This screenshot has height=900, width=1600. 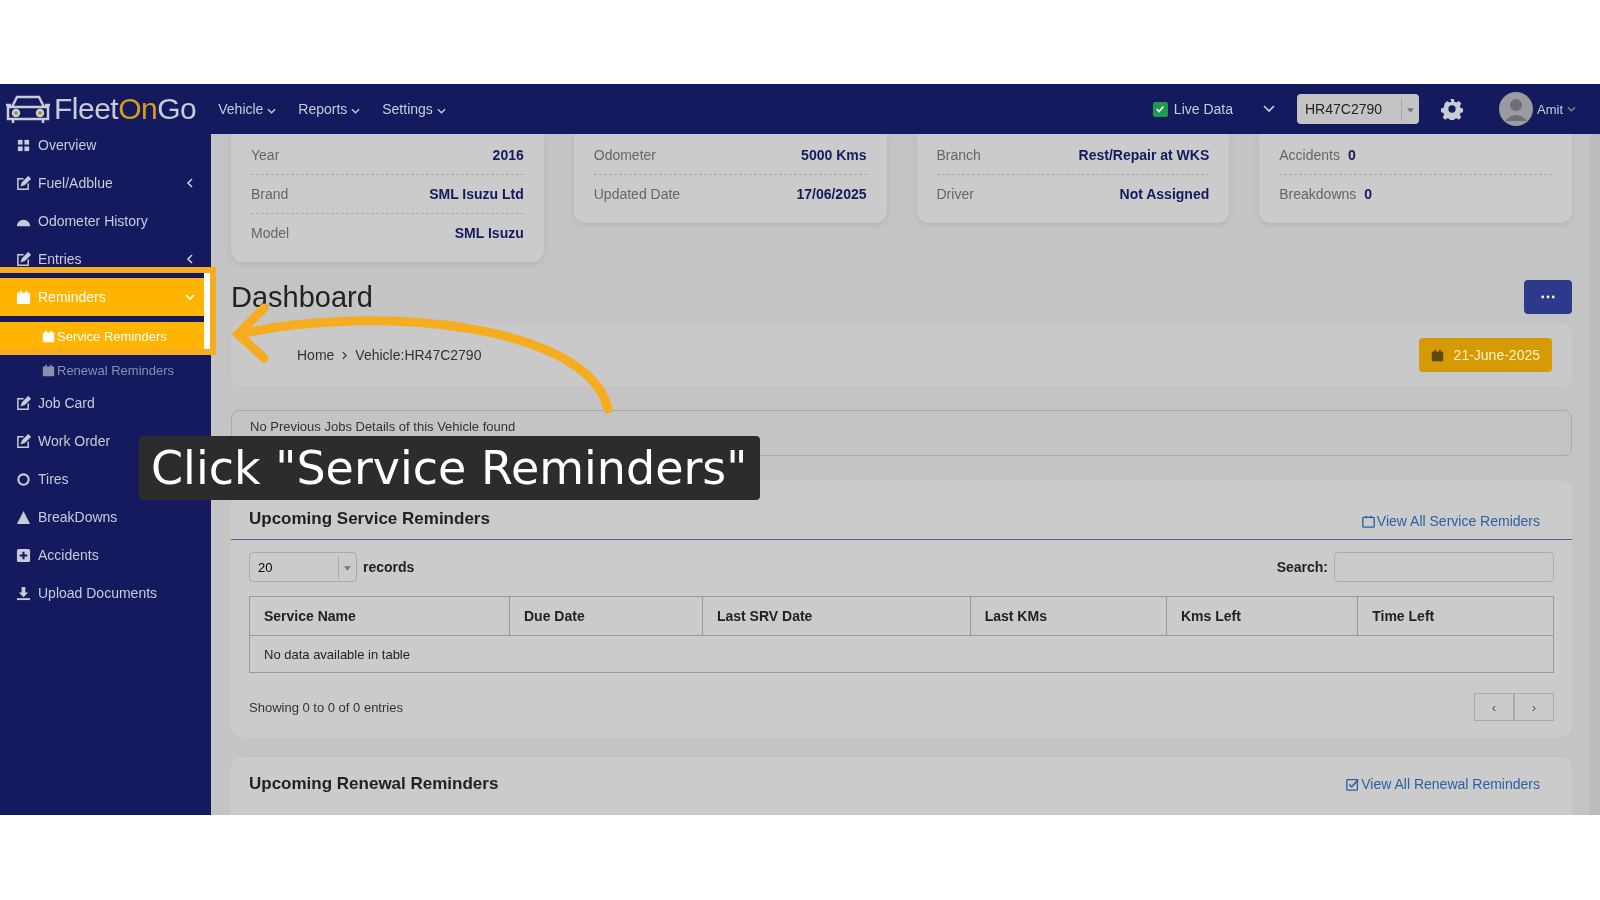 What do you see at coordinates (23, 593) in the screenshot?
I see `down-icon` at bounding box center [23, 593].